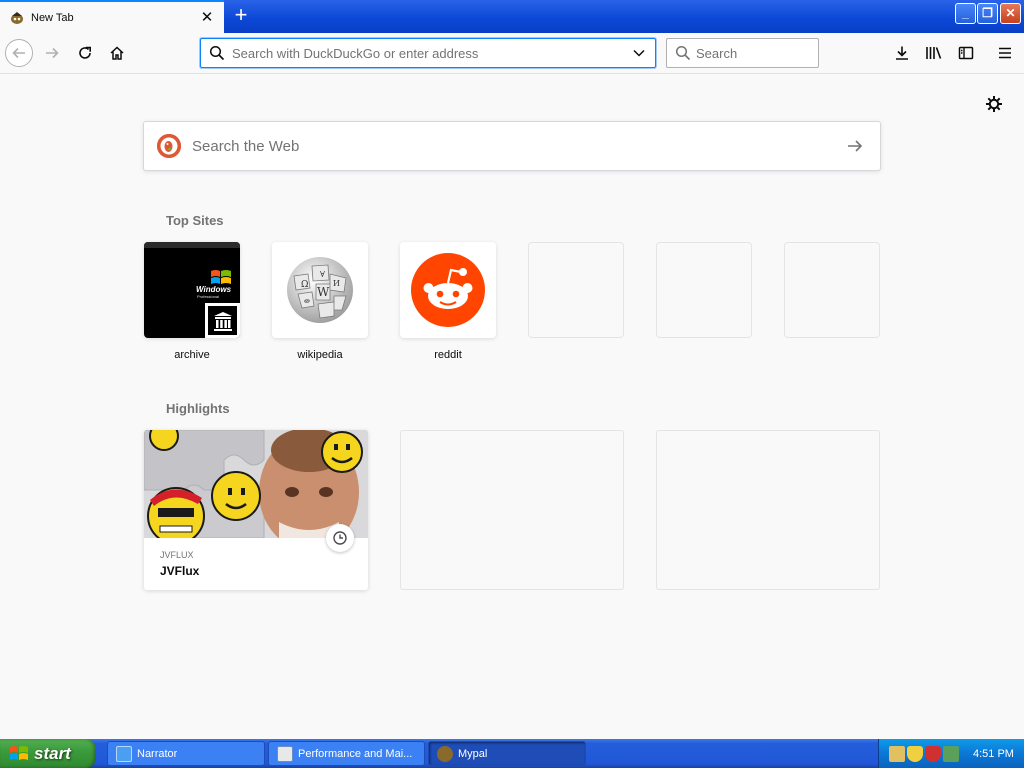  I want to click on highlight-thumbnail, so click(256, 484).